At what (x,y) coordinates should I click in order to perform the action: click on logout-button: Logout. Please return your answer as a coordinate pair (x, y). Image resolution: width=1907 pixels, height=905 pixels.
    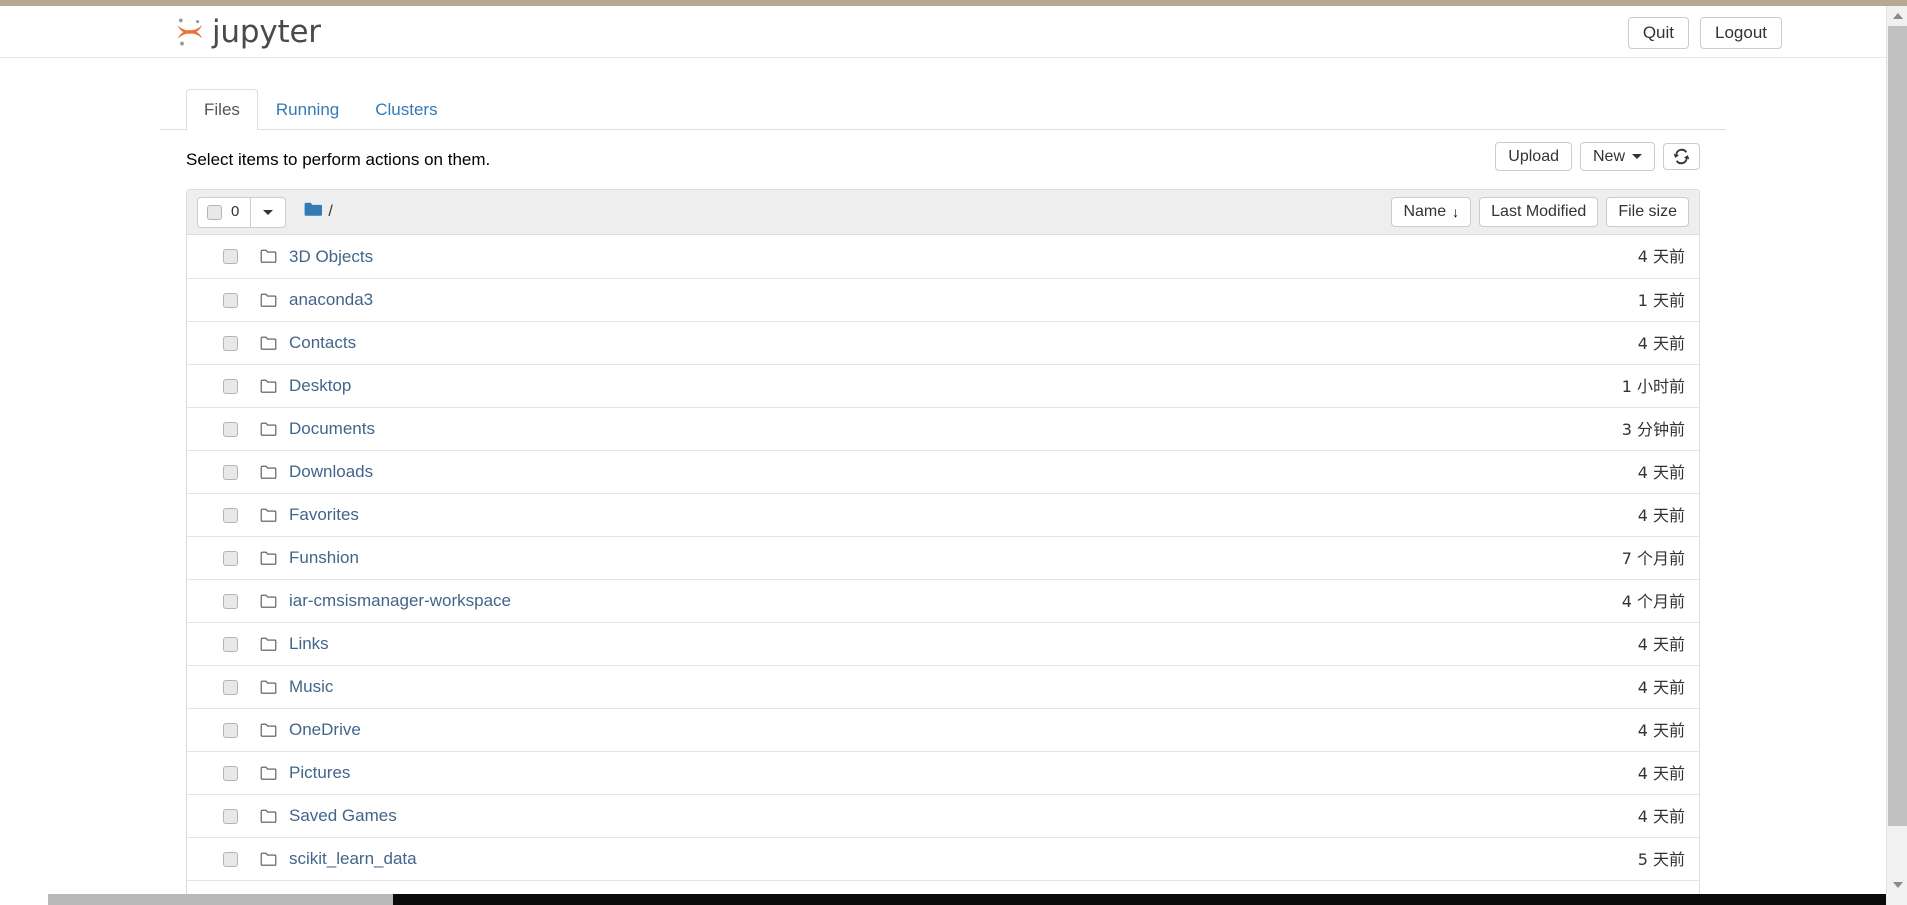
    Looking at the image, I should click on (1741, 33).